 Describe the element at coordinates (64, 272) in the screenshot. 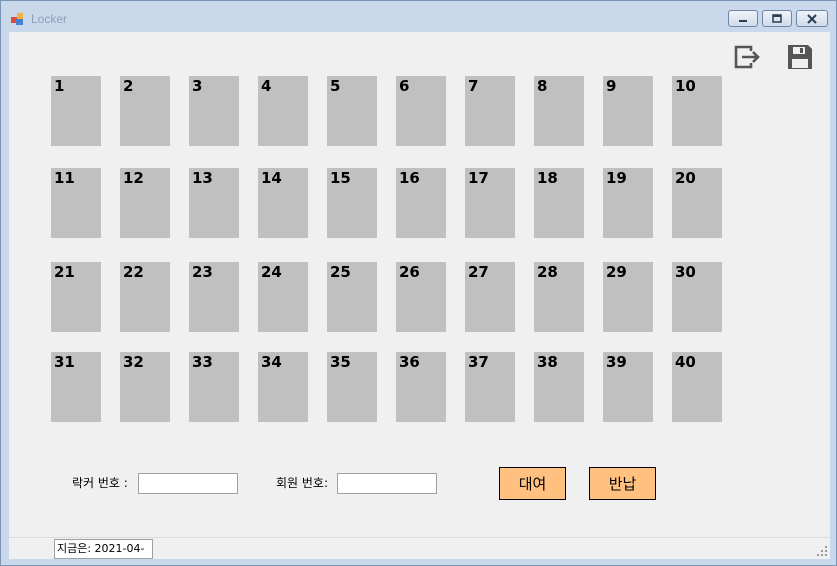

I see `locker-number: 21` at that location.